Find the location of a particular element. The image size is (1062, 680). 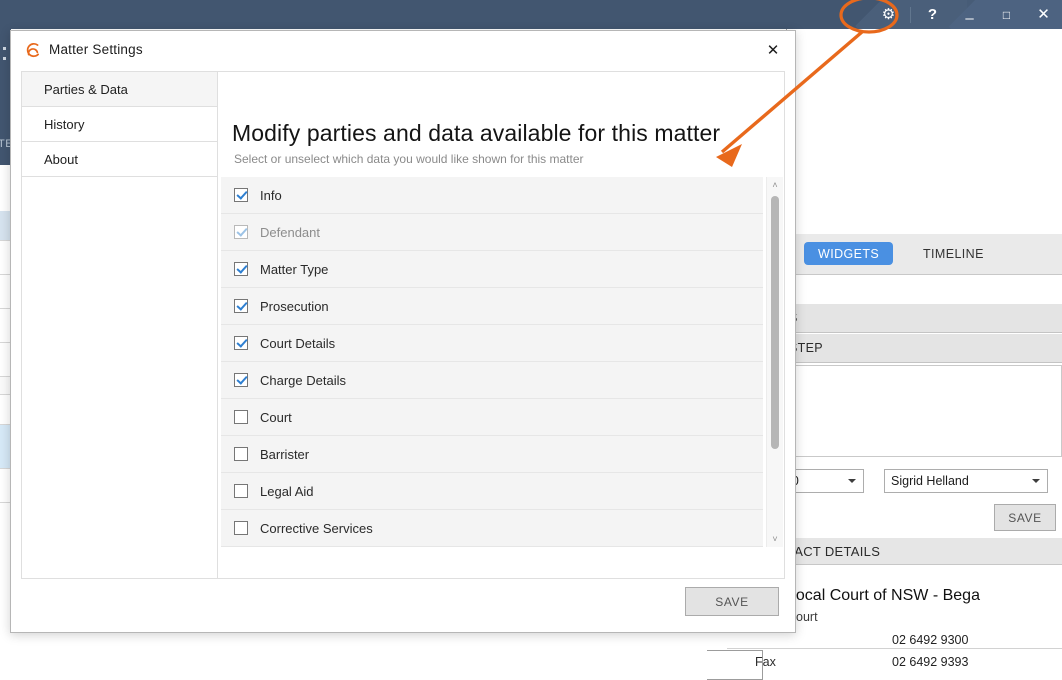

option-row: Defendant is located at coordinates (492, 232).